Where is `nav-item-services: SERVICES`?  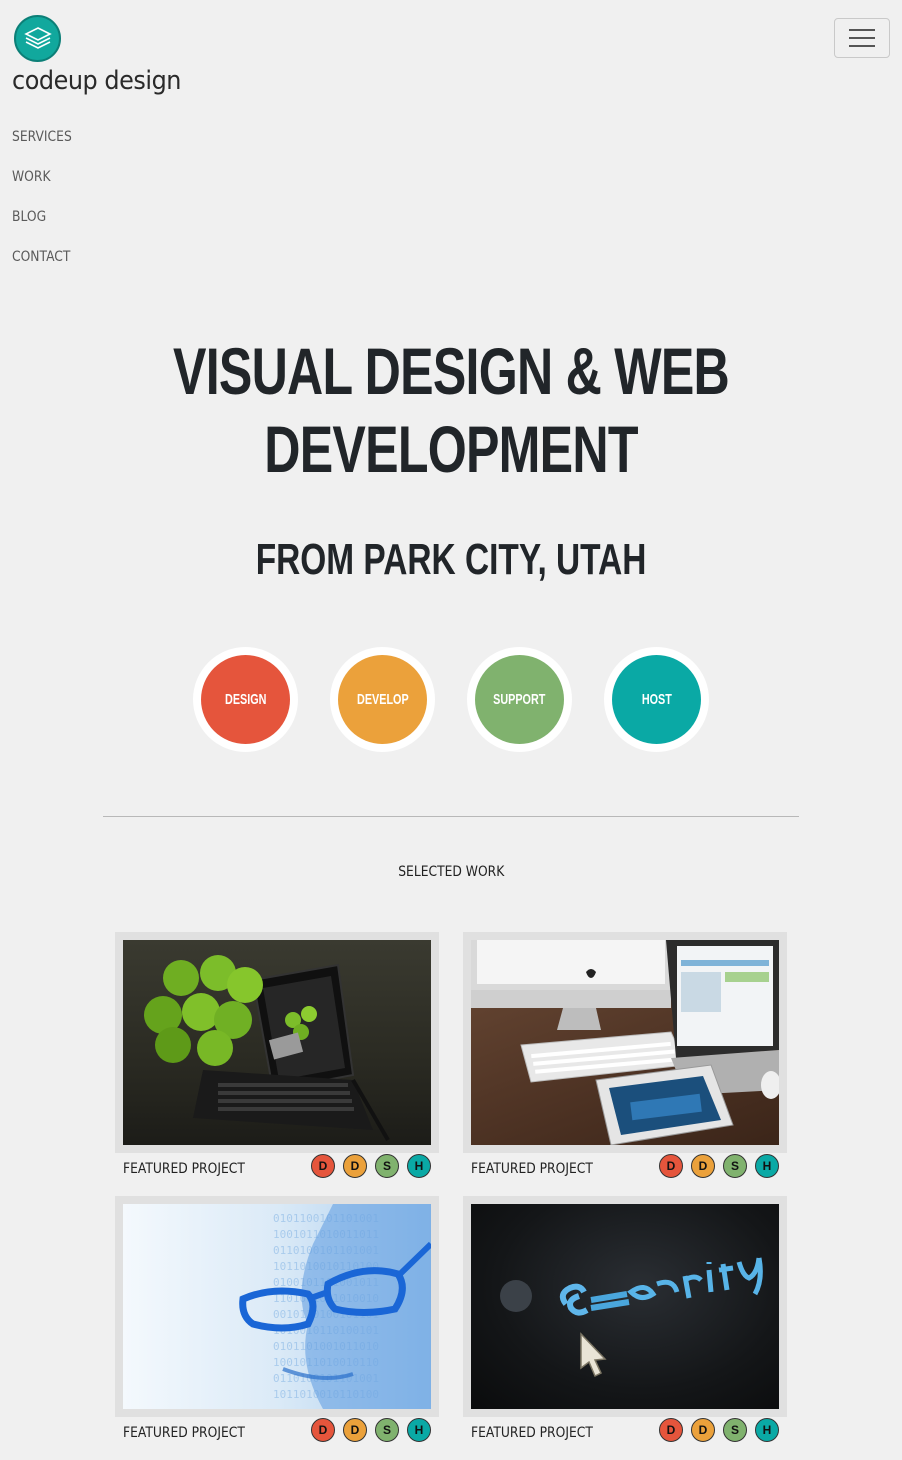 nav-item-services: SERVICES is located at coordinates (42, 147).